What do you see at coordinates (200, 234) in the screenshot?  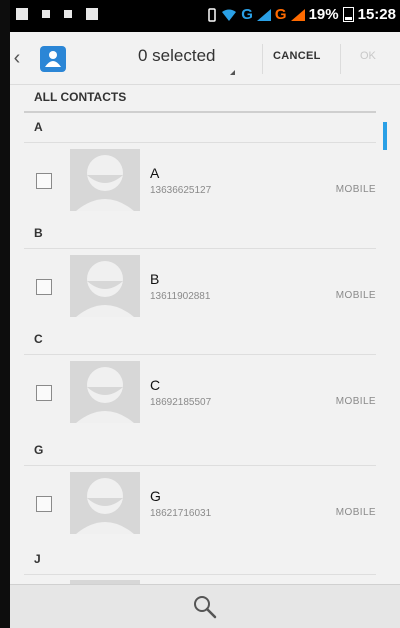 I see `section-header: B` at bounding box center [200, 234].